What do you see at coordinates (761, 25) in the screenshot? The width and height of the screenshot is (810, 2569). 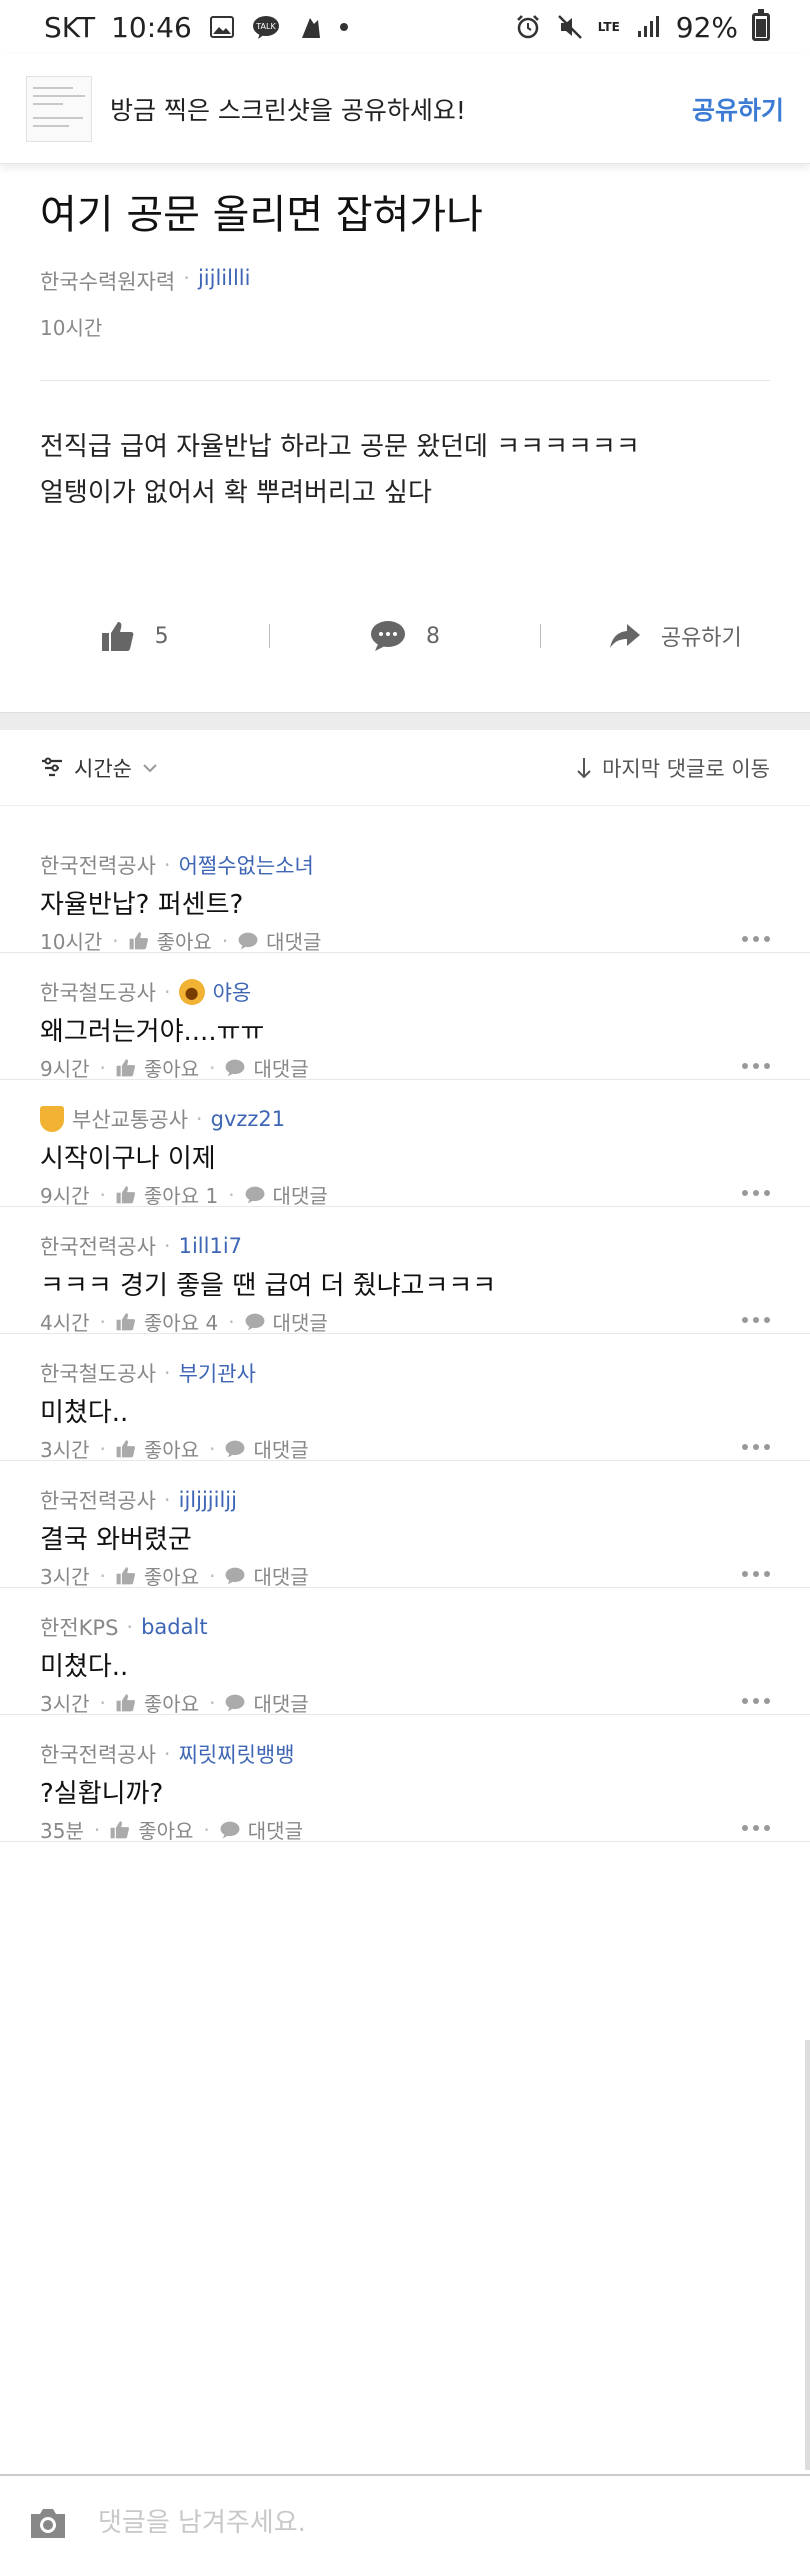 I see `battery-icon` at bounding box center [761, 25].